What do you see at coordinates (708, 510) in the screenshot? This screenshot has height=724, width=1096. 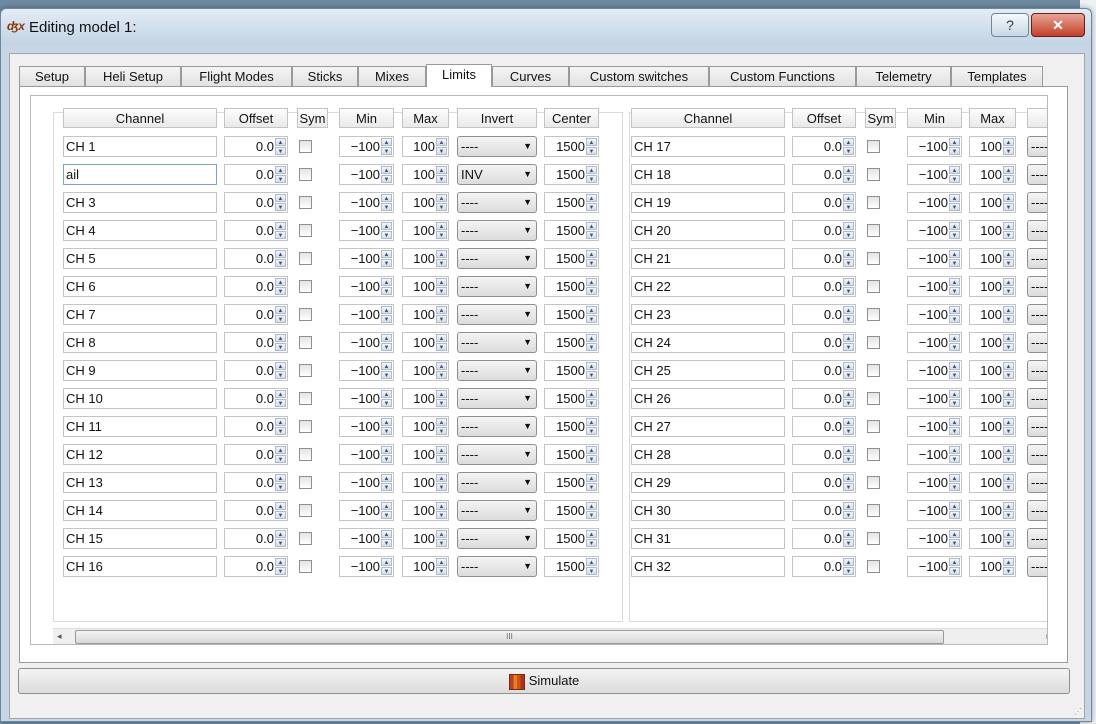 I see `channel-name-input: CH 30` at bounding box center [708, 510].